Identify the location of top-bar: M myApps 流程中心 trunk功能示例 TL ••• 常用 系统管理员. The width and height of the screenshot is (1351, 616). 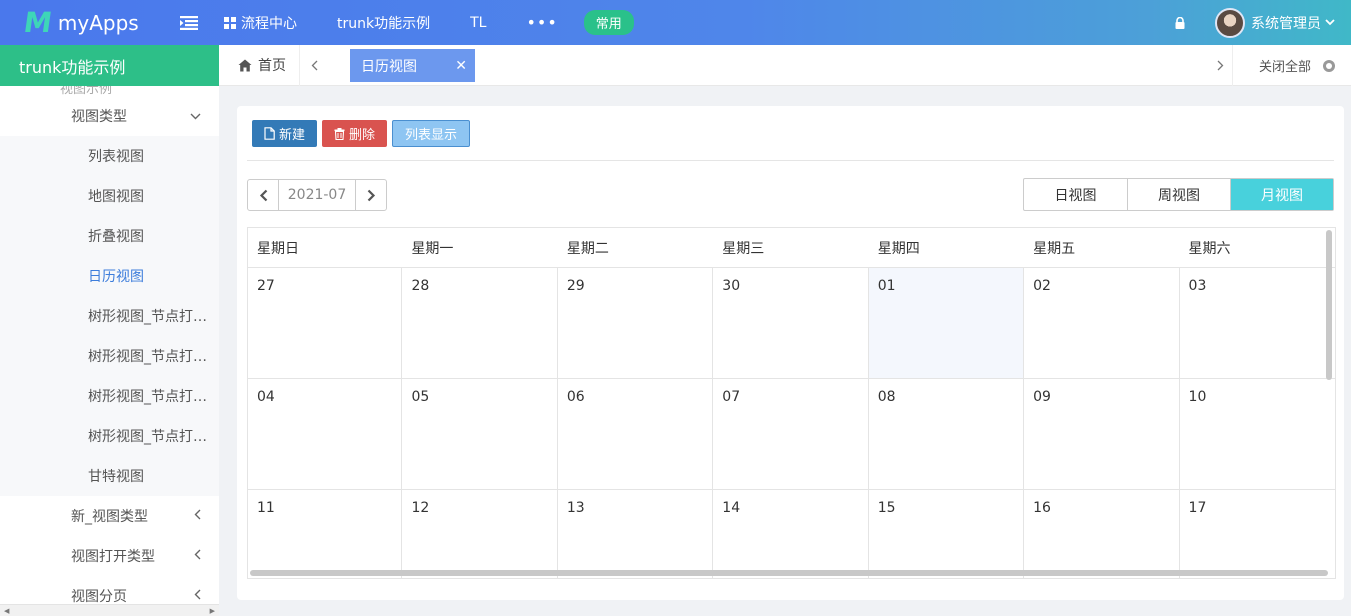
(675, 22).